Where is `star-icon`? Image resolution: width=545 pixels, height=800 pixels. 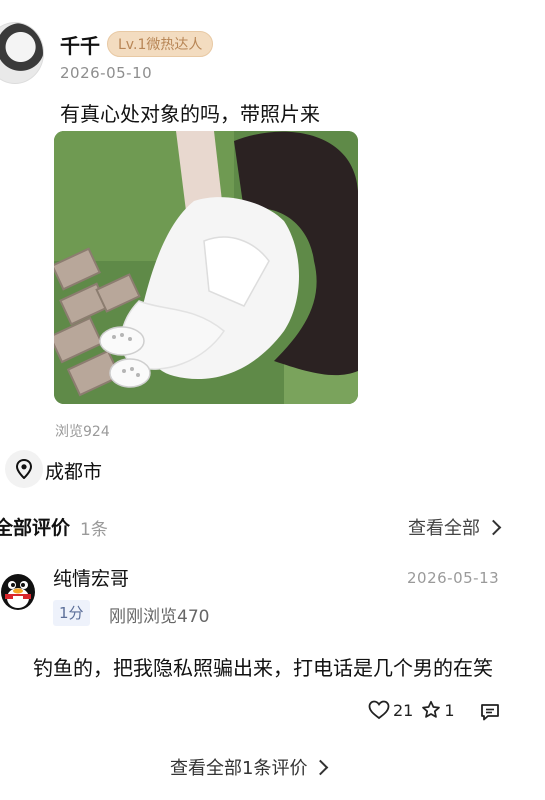
star-icon is located at coordinates (431, 709).